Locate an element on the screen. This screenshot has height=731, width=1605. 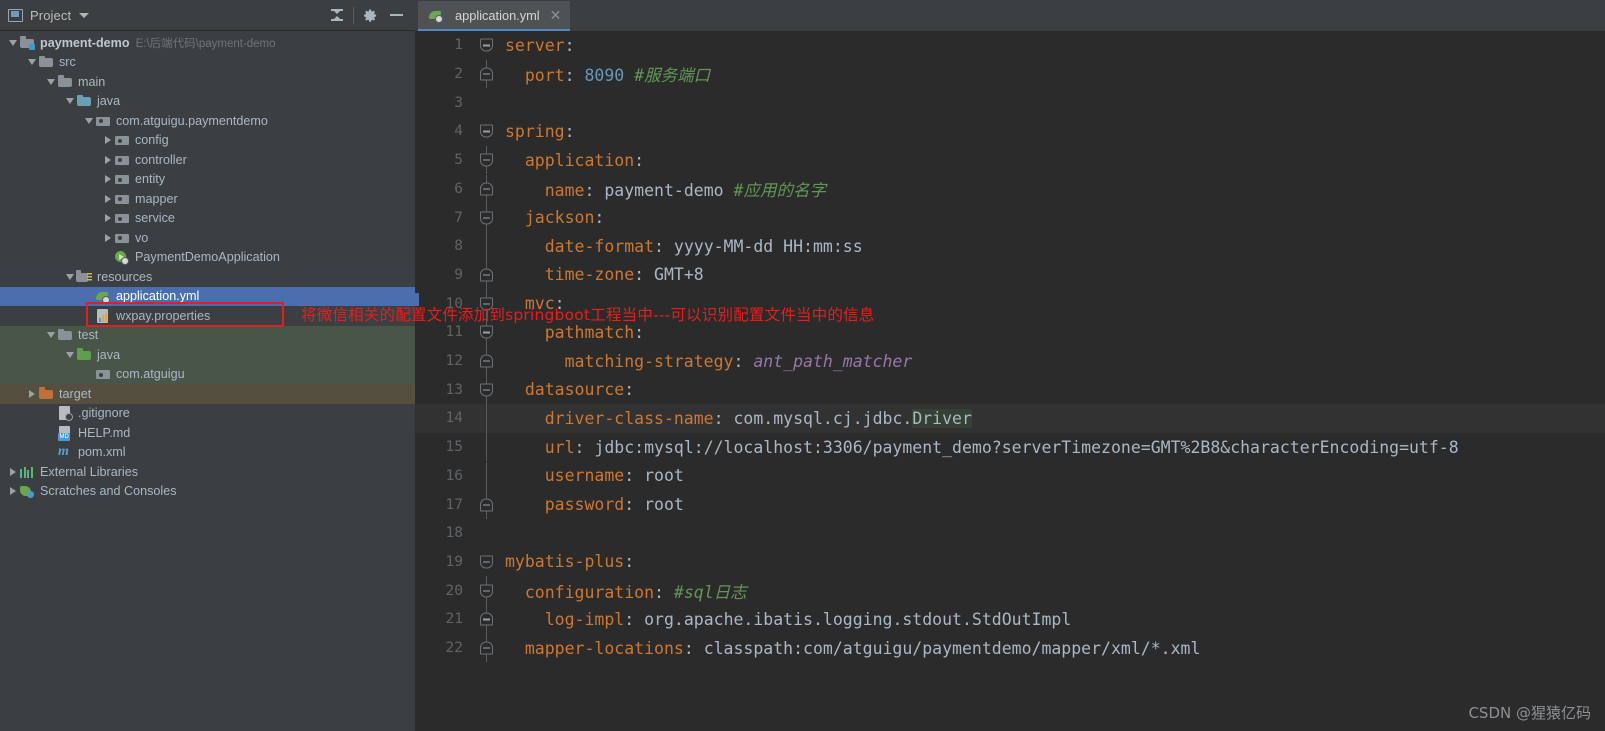
tree-item-vo: vo is located at coordinates (207, 238).